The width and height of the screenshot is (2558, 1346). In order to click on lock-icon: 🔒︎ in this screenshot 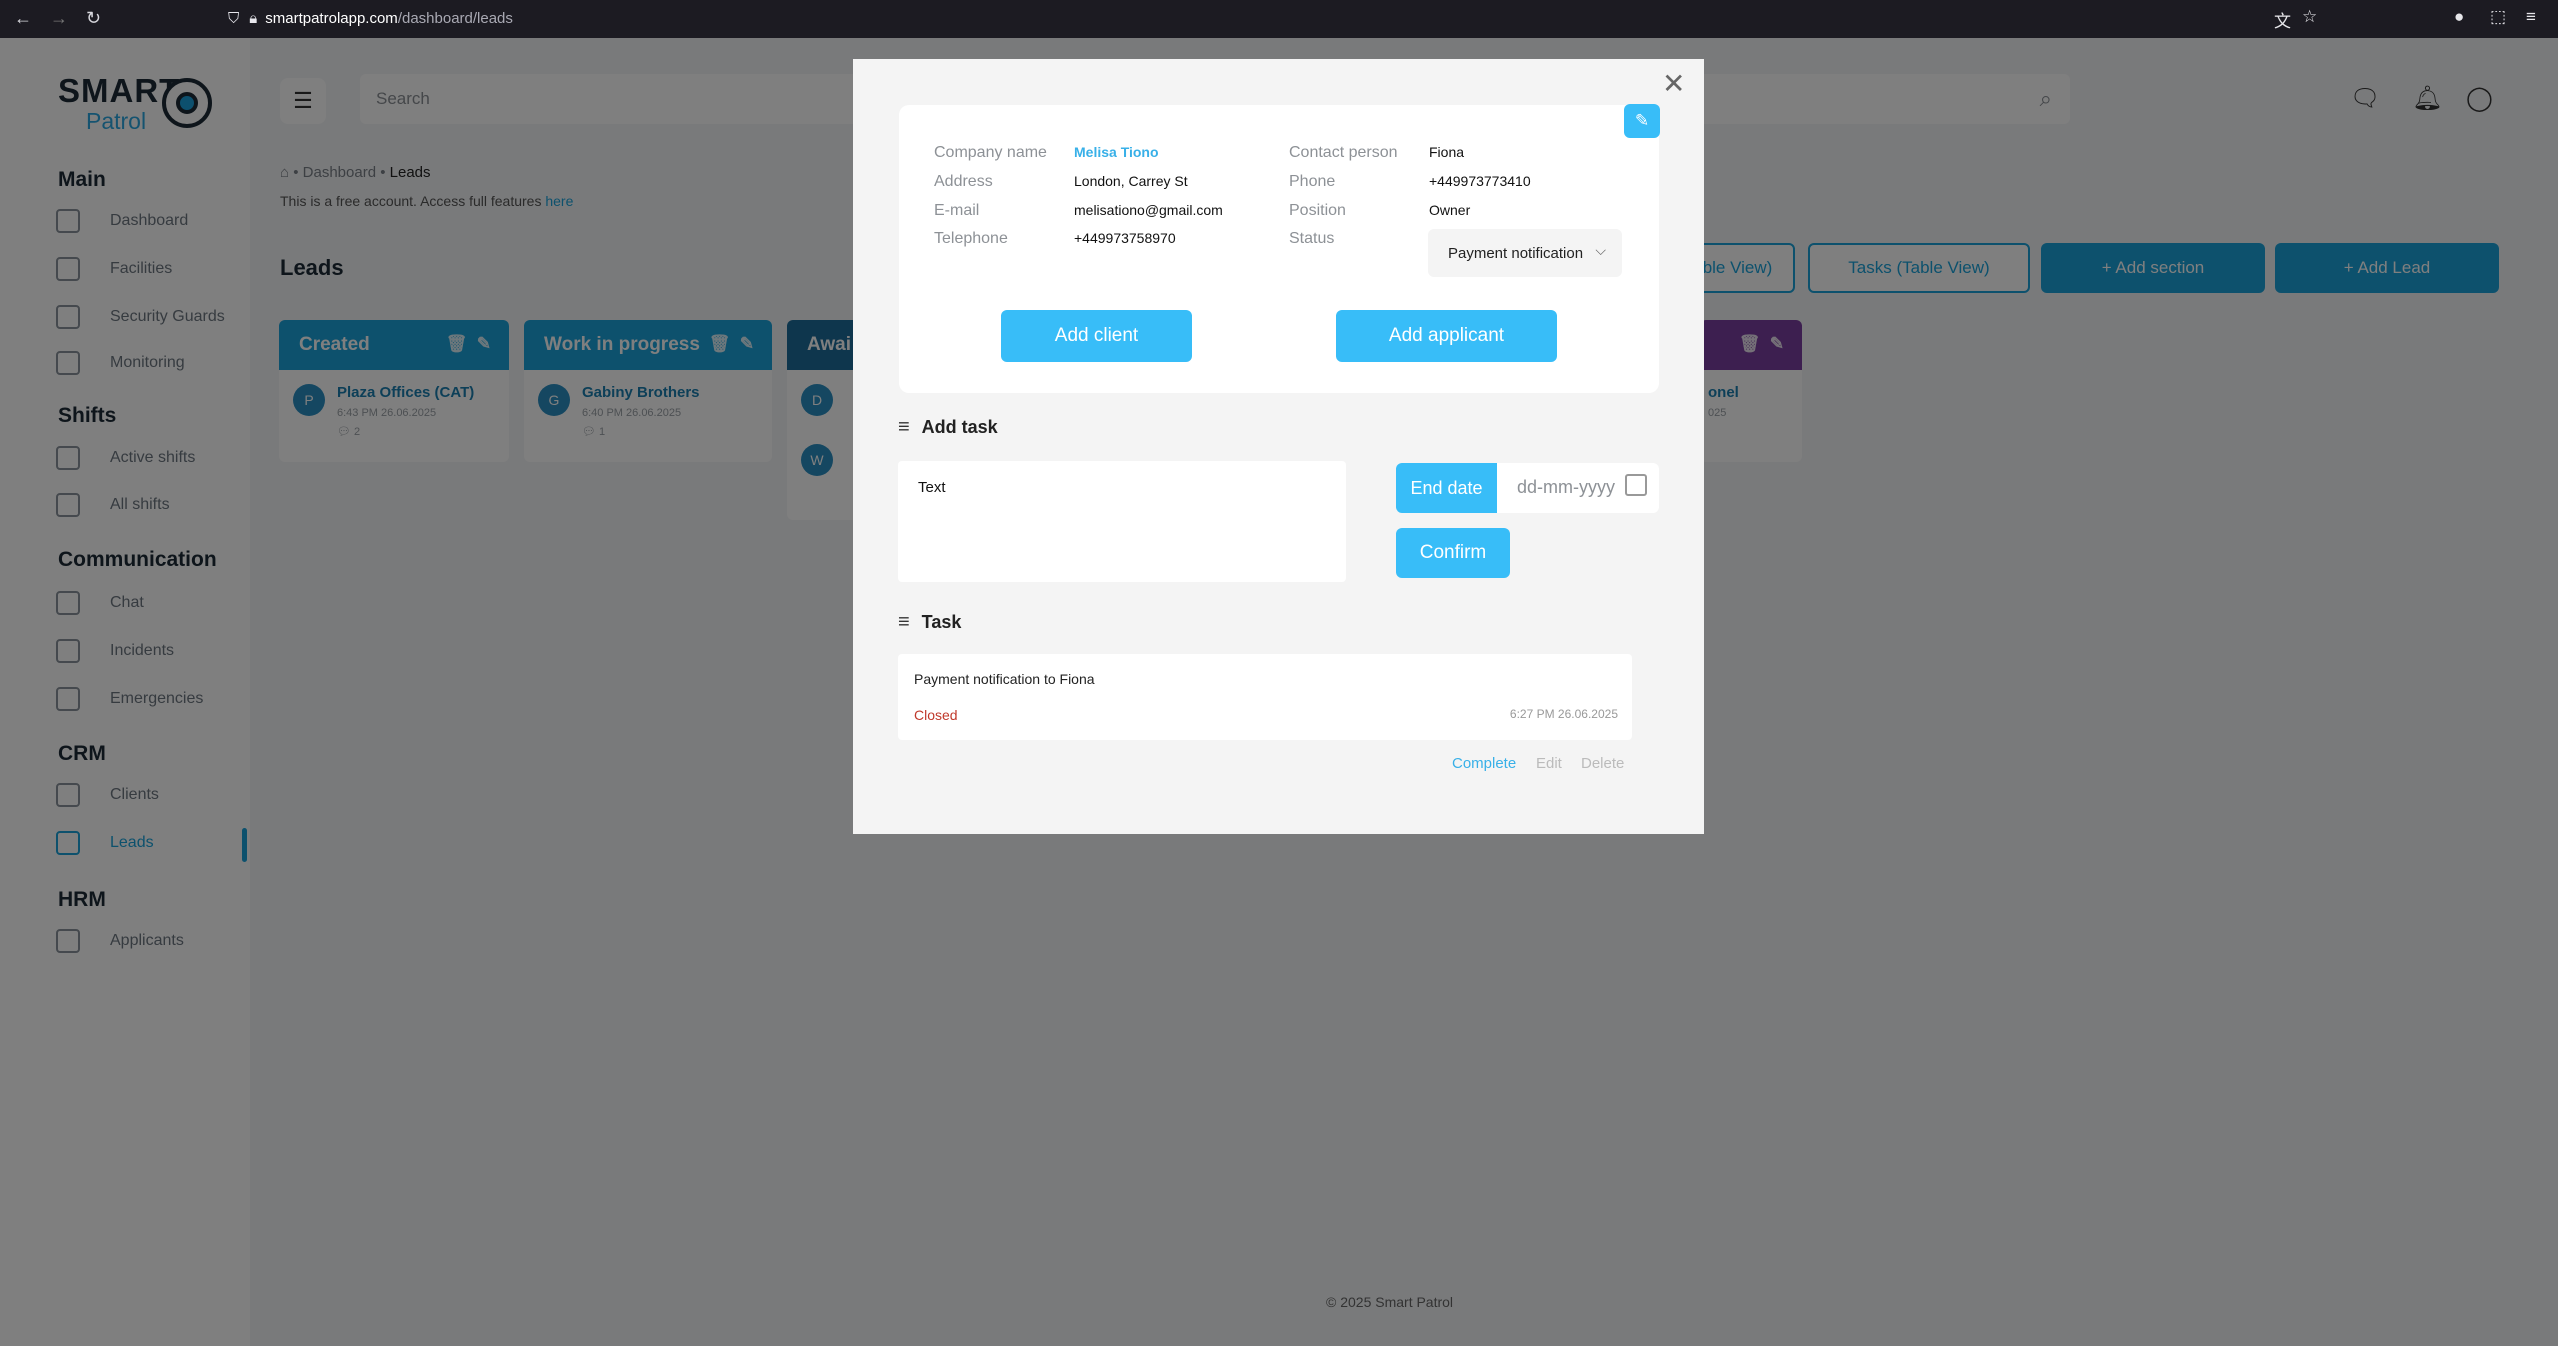, I will do `click(253, 18)`.